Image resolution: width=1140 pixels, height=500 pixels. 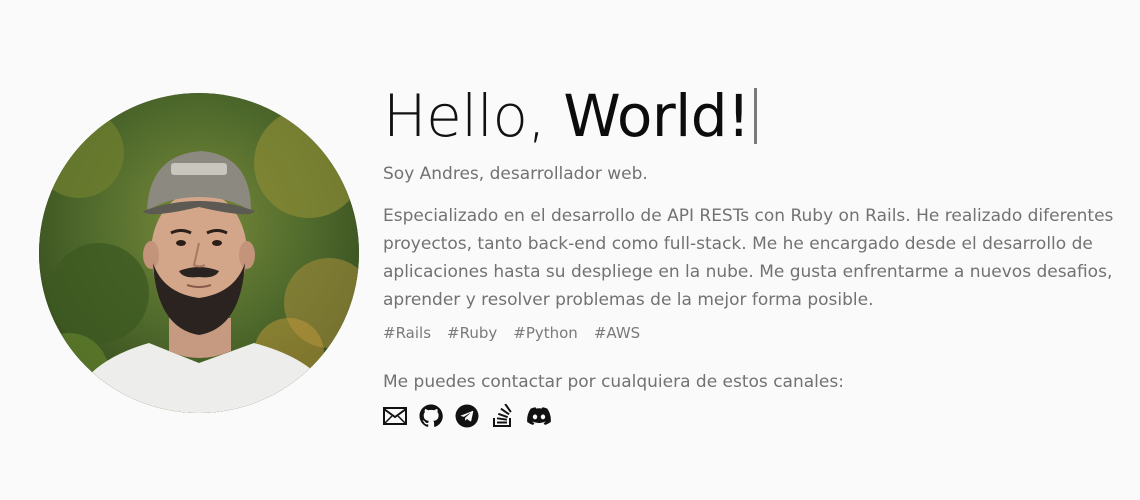 I want to click on hero-heading: Hello, World!, so click(x=753, y=116).